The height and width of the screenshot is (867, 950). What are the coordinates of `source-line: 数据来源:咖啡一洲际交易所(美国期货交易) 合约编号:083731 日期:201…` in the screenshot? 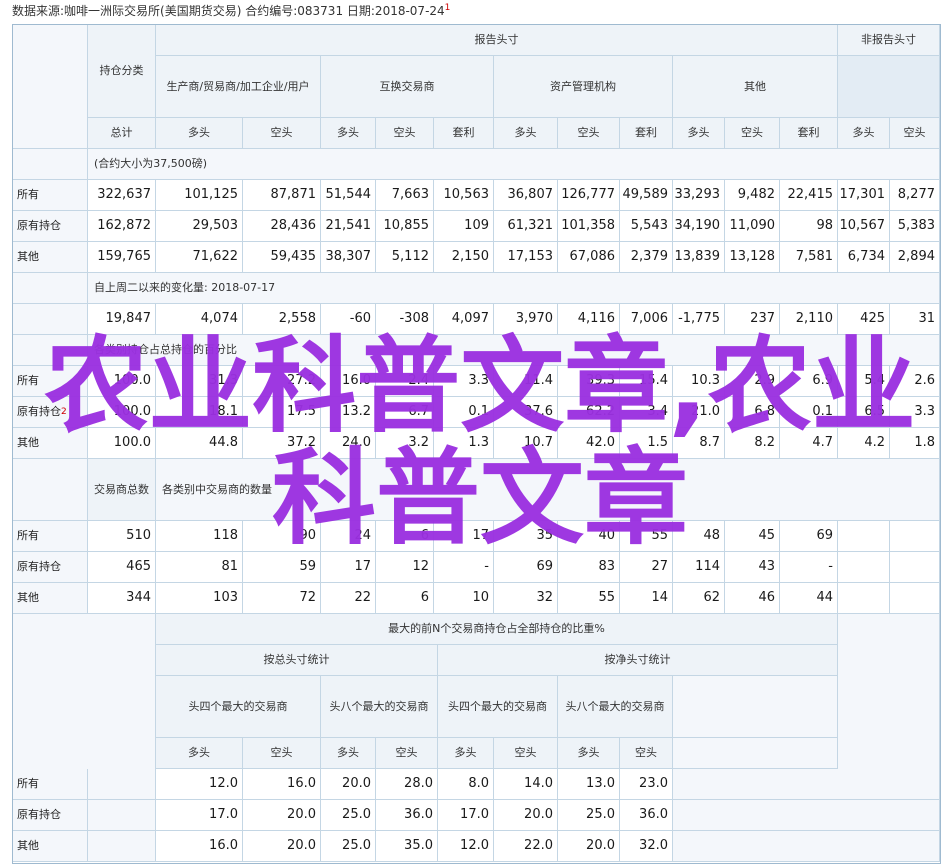 It's located at (231, 11).